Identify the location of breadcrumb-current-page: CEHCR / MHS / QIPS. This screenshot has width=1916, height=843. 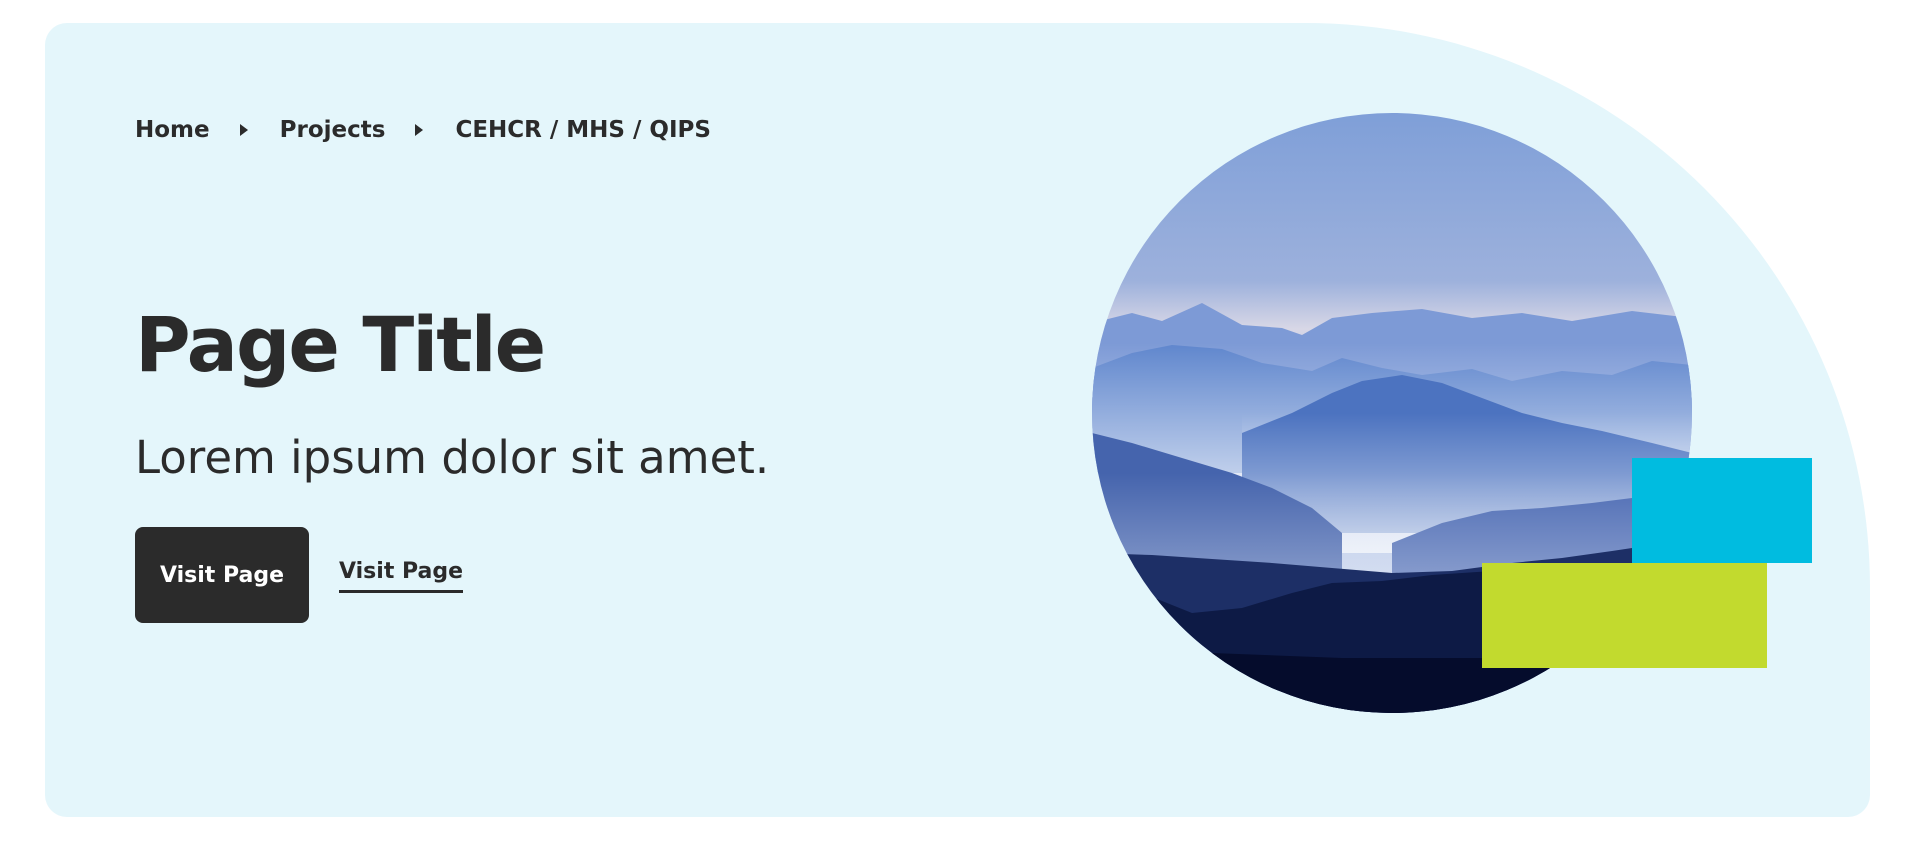
(583, 130).